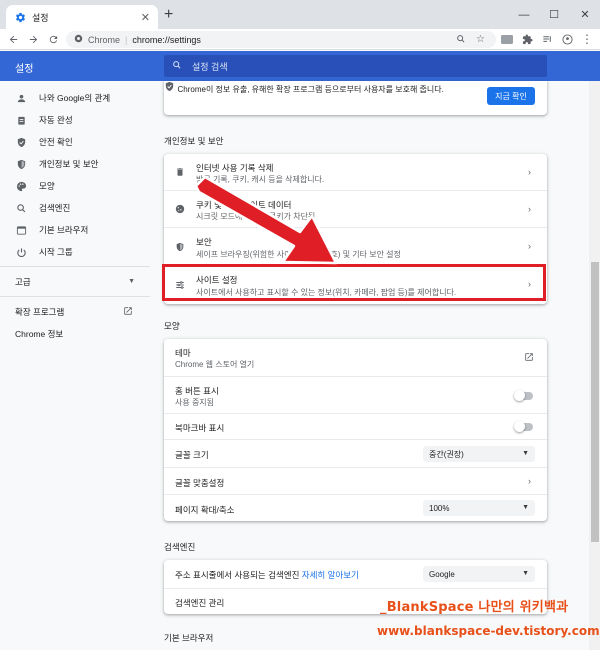 This screenshot has height=650, width=600. Describe the element at coordinates (237, 575) in the screenshot. I see `search-engine-text: 주소 표시줄에서 사용되는 검색엔진` at that location.